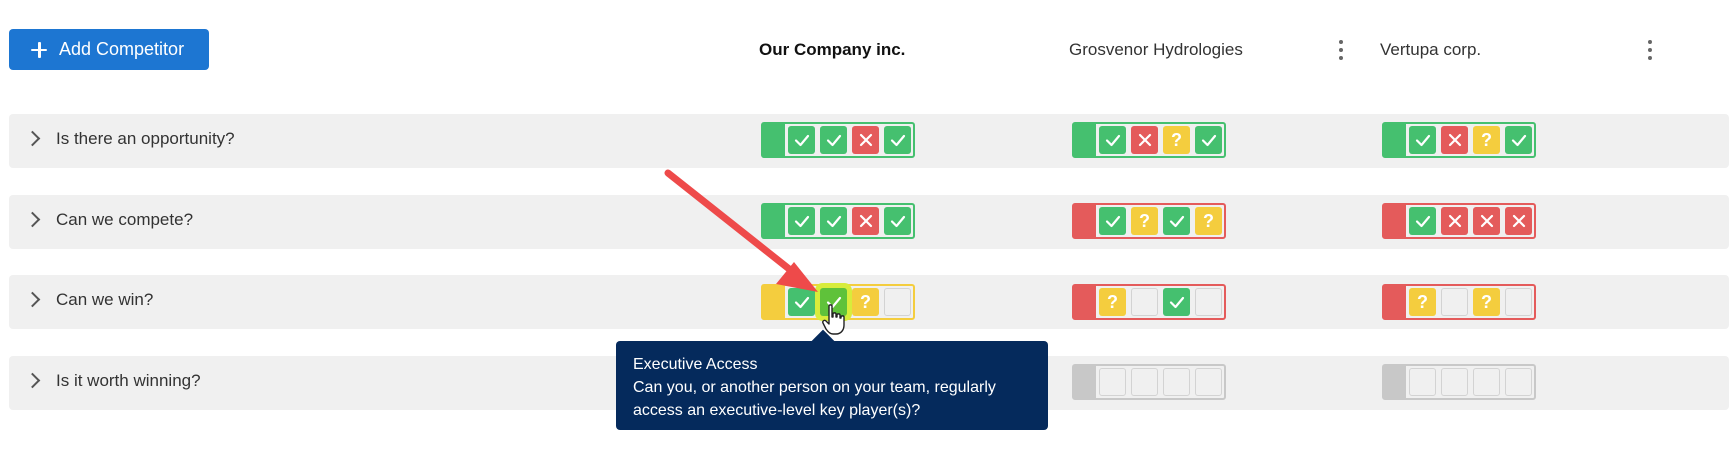  I want to click on question-label: Can we win?, so click(105, 299).